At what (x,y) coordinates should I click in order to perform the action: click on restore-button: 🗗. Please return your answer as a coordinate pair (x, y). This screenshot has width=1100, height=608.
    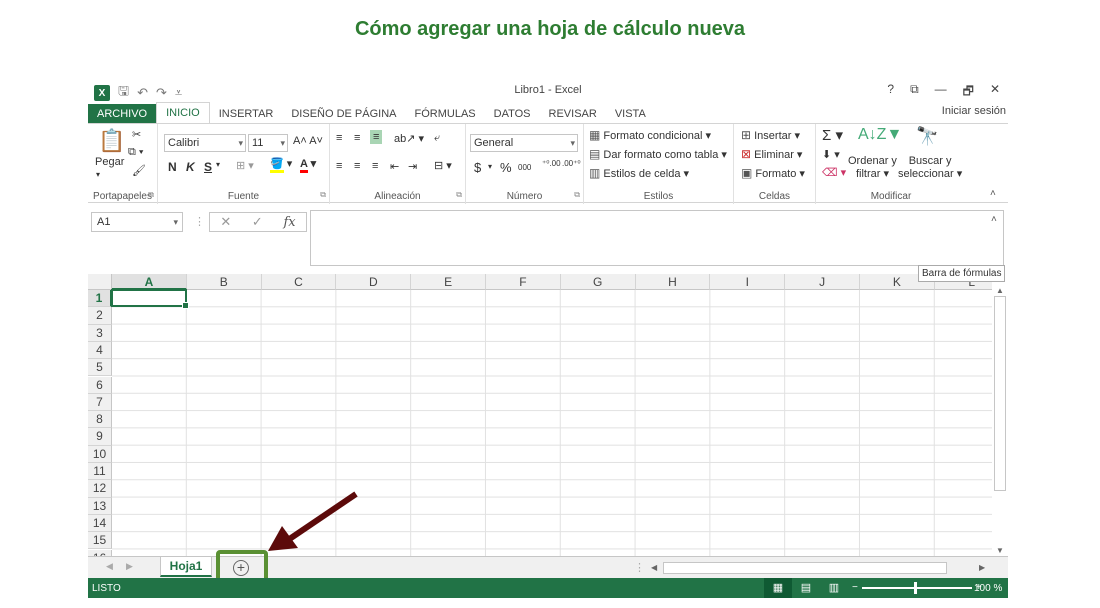
    Looking at the image, I should click on (968, 92).